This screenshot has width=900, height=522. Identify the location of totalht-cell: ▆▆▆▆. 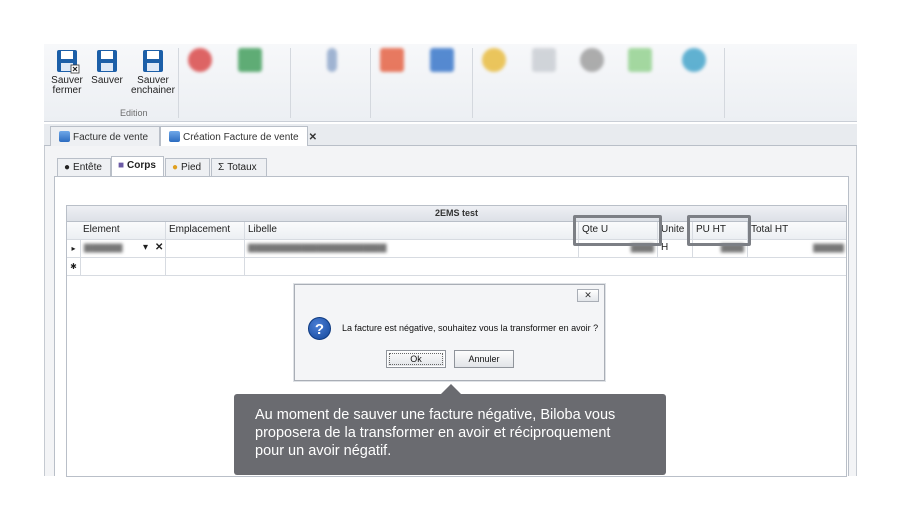
(797, 248).